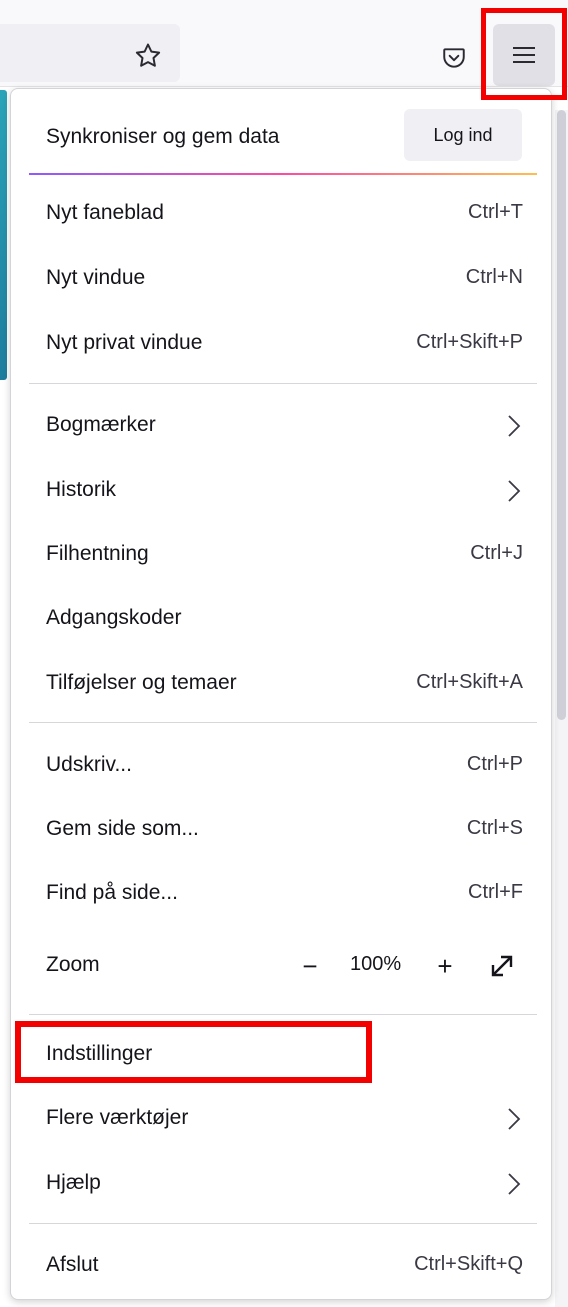  I want to click on menu-item-label: Nyt faneblad, so click(105, 212).